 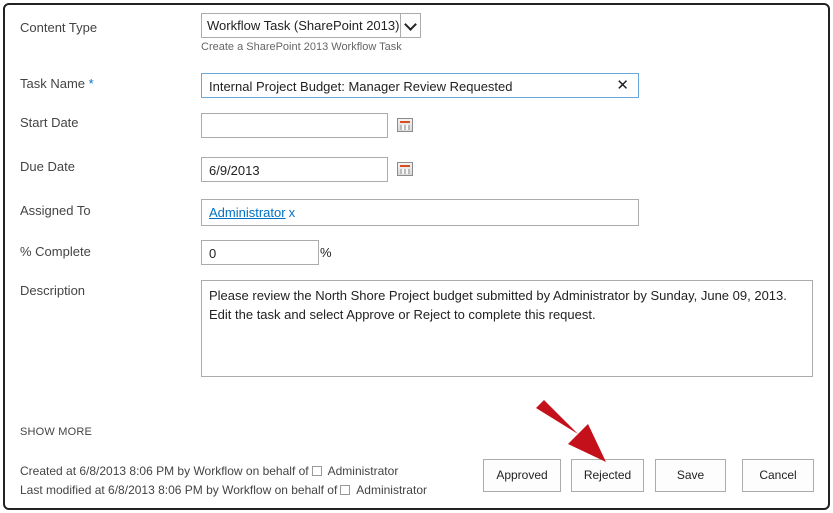 I want to click on save-button: Save, so click(x=690, y=475).